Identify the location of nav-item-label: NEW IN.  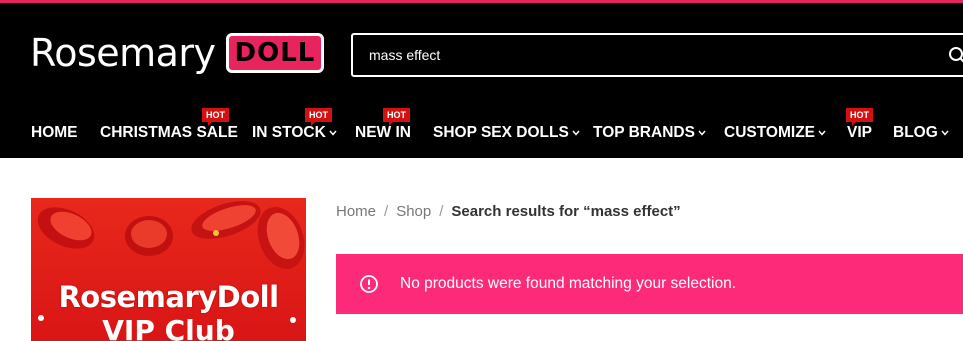
(383, 132).